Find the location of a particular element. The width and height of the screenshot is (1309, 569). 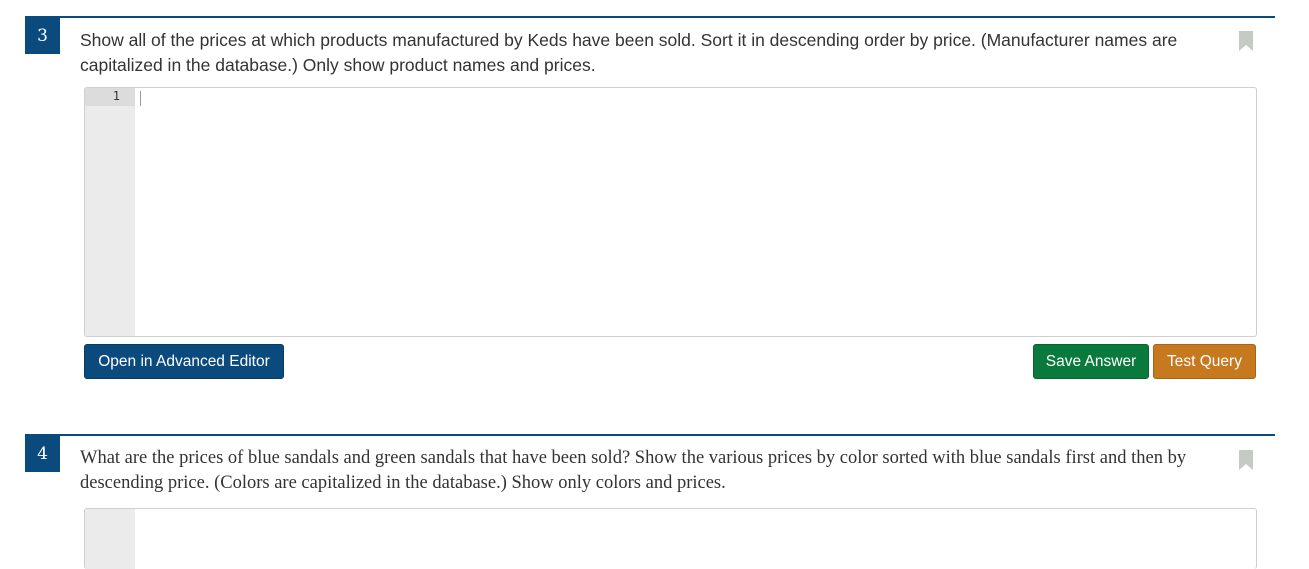

editor-gutter is located at coordinates (110, 539).